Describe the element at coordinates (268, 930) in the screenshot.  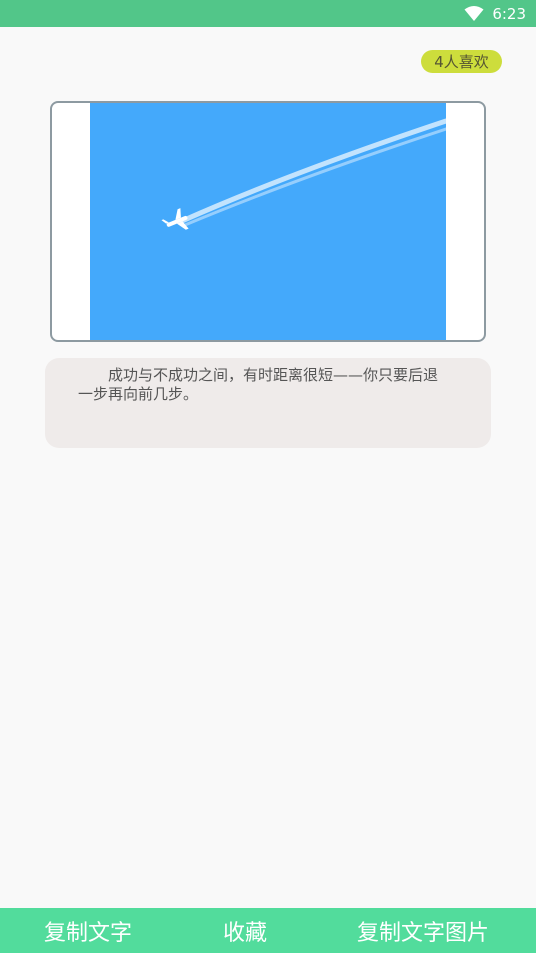
I see `bottom-action-bar: 复制文字 收藏 复制文字图片` at that location.